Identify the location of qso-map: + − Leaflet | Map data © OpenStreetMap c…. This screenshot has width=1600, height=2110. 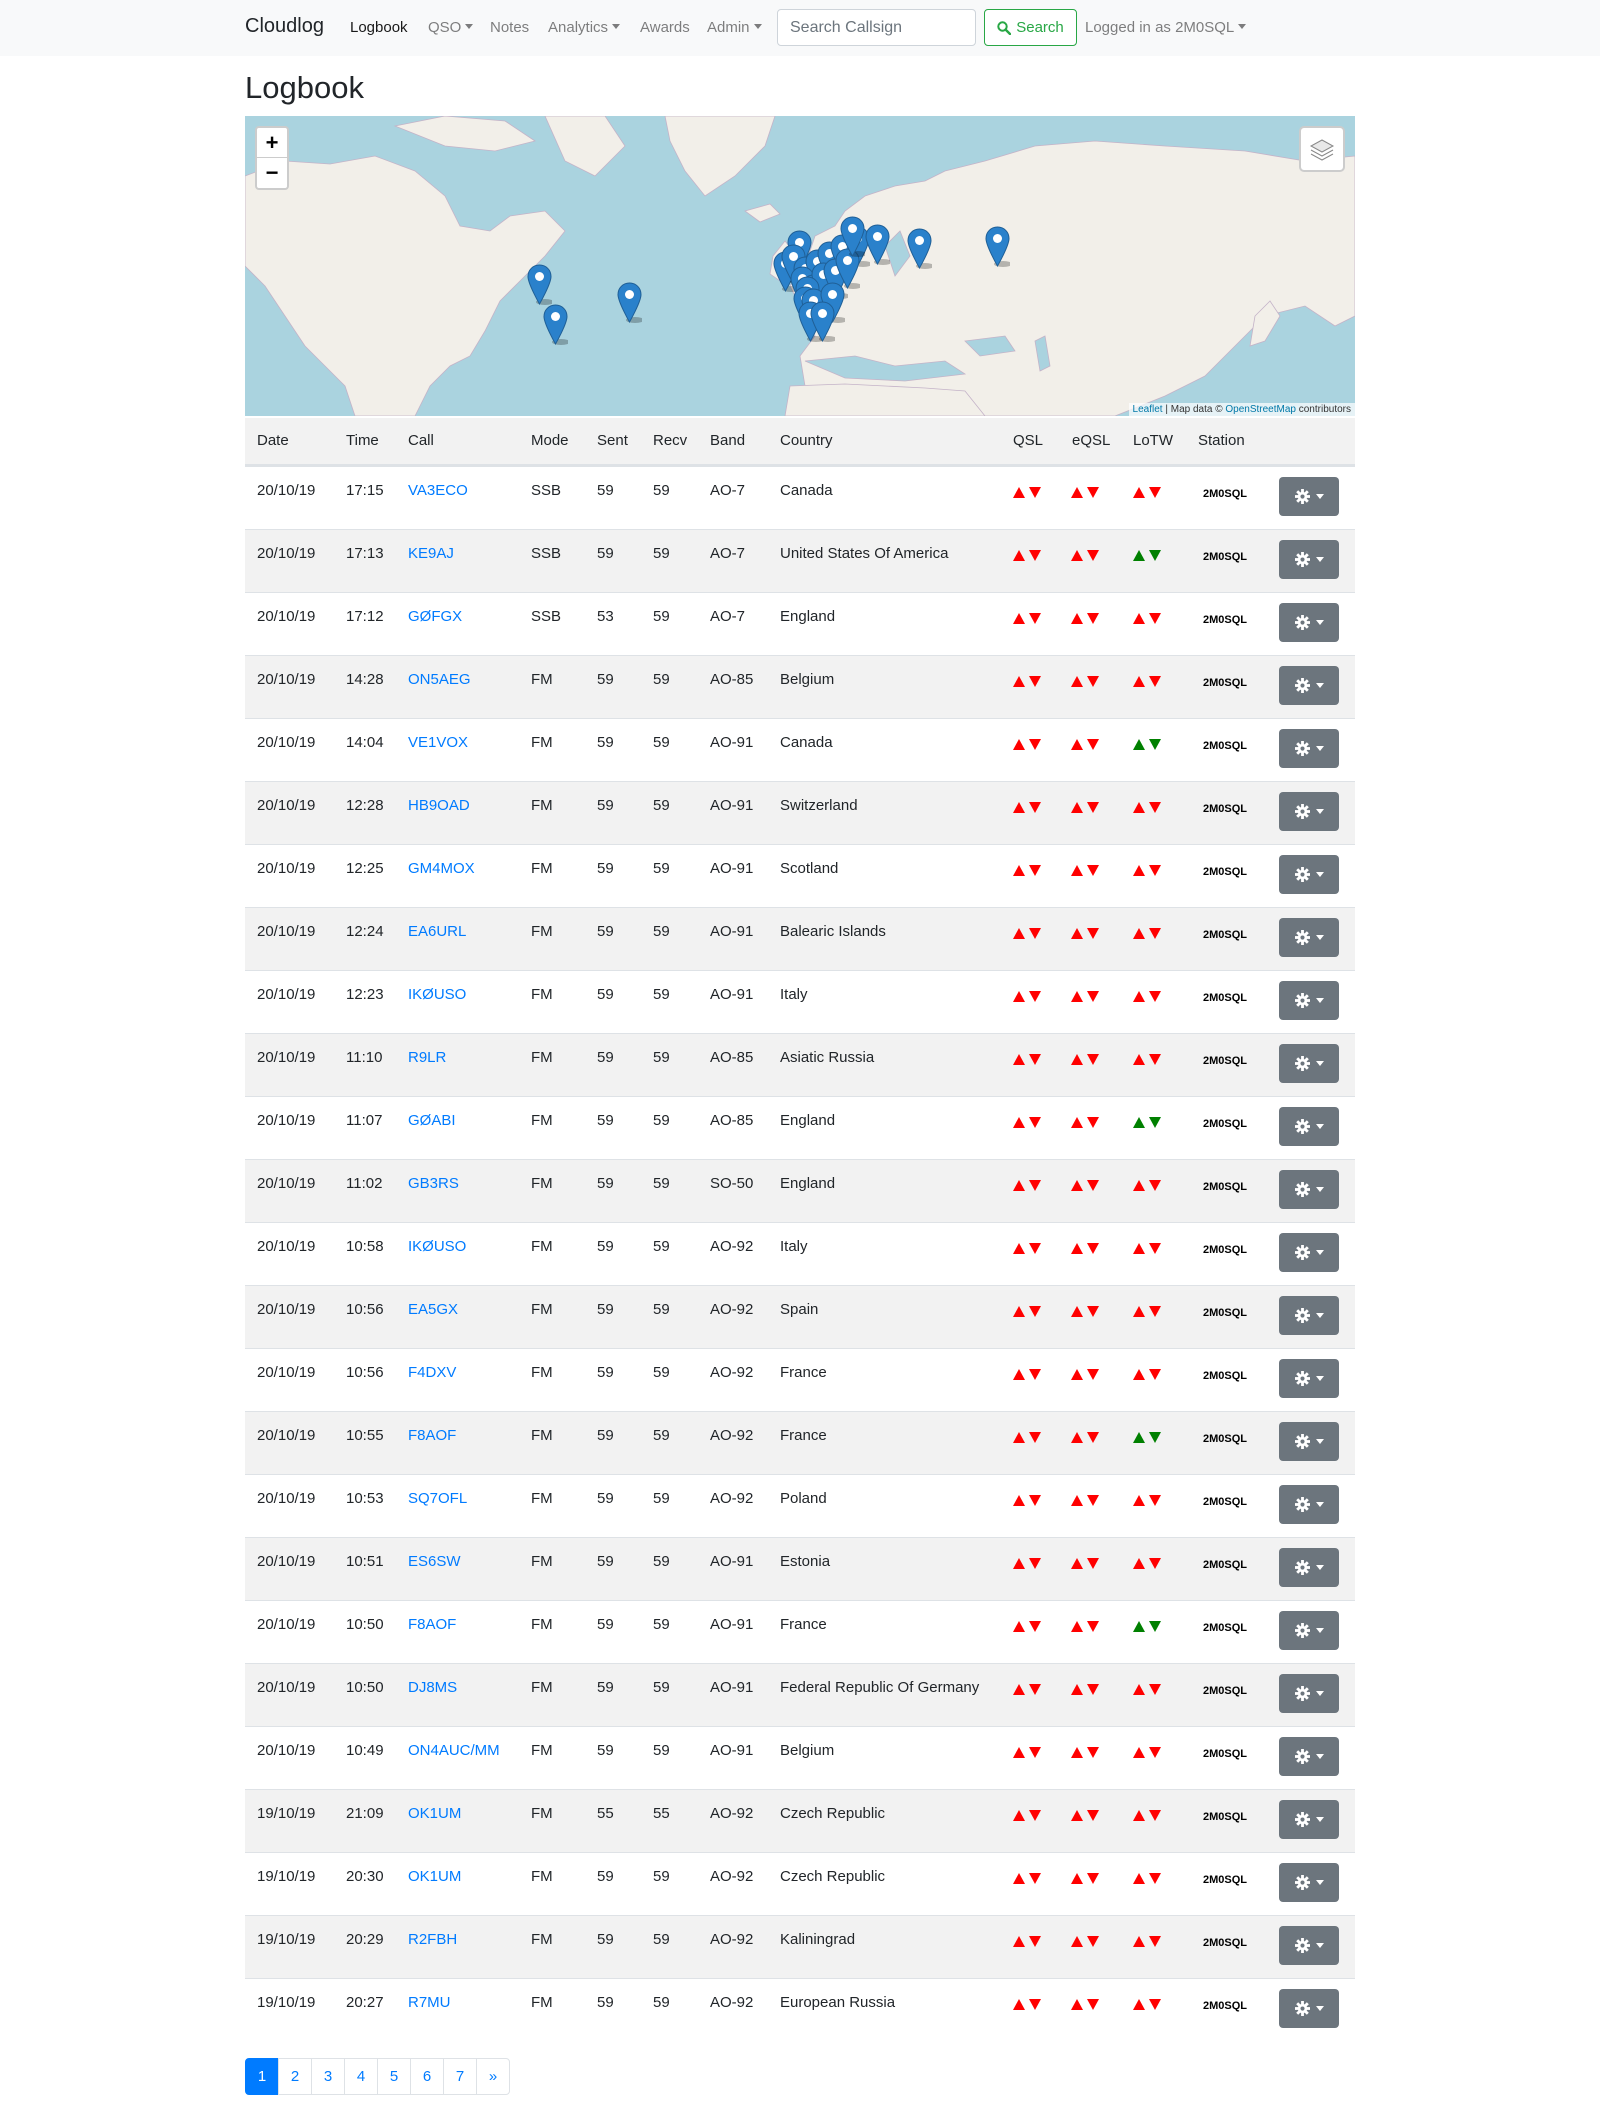
(800, 266).